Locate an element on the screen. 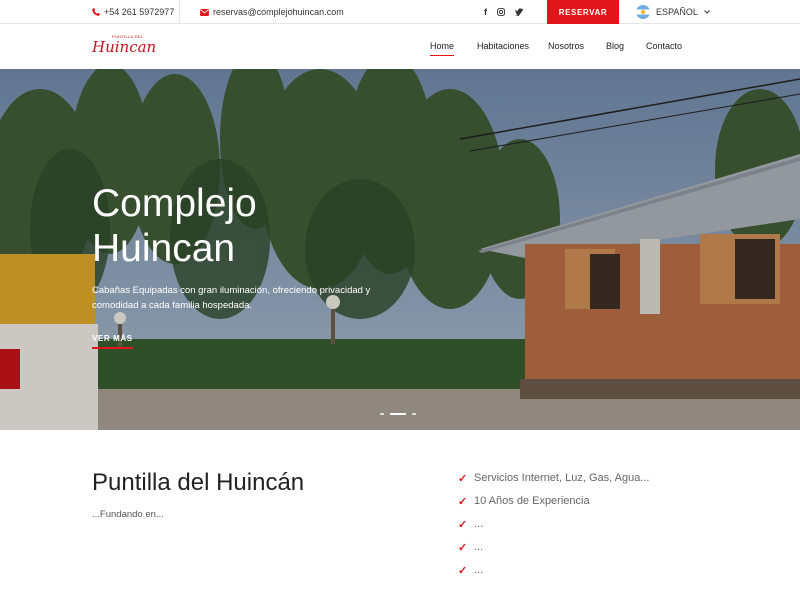 This screenshot has height=600, width=800. social-links: f is located at coordinates (504, 12).